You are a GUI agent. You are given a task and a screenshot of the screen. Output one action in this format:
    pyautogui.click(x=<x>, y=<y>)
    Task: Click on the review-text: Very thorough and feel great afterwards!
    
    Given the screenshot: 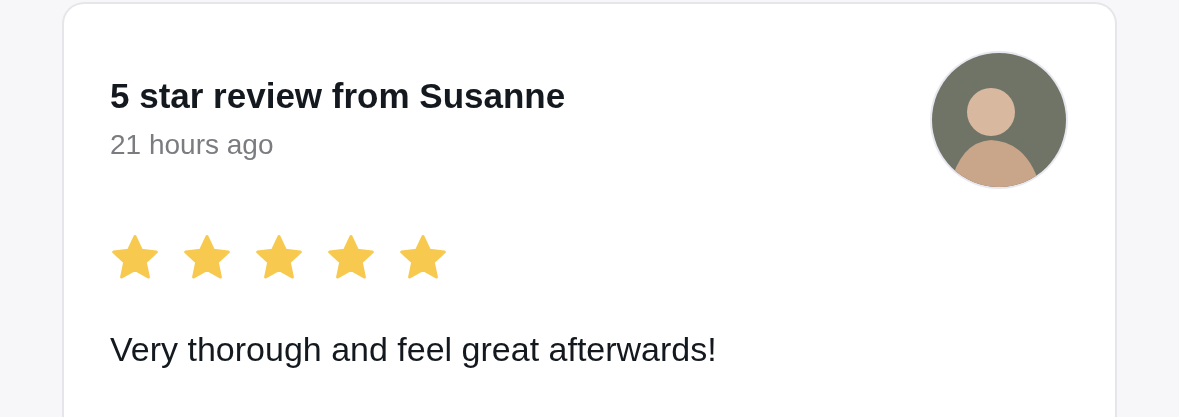 What is the action you would take?
    pyautogui.click(x=414, y=349)
    